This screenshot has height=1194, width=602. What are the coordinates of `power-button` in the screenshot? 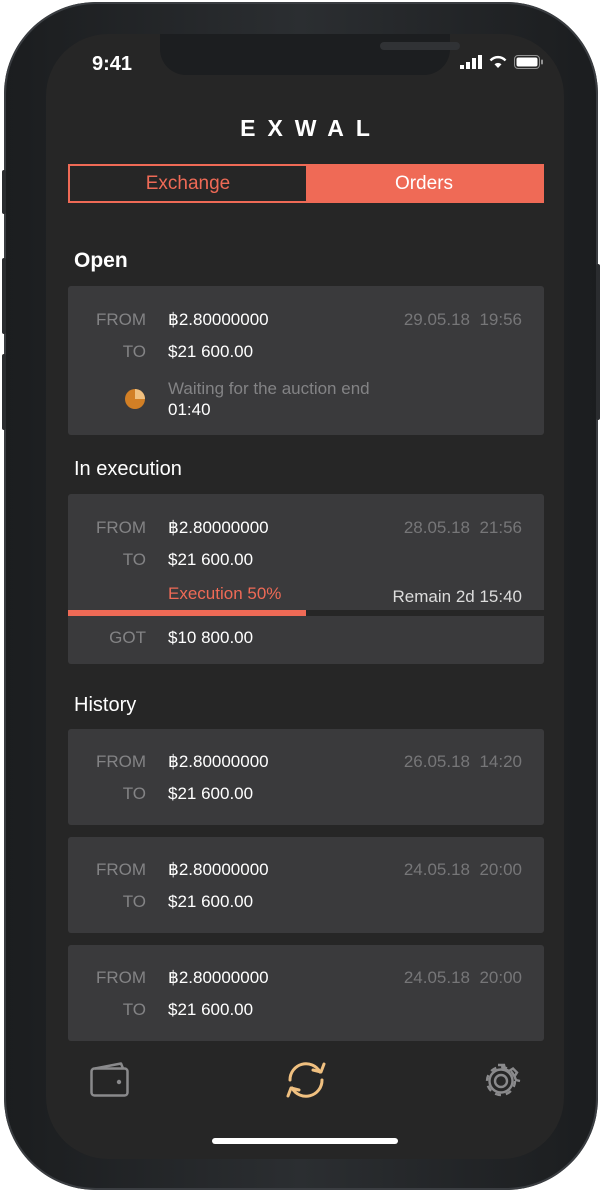 It's located at (598, 342).